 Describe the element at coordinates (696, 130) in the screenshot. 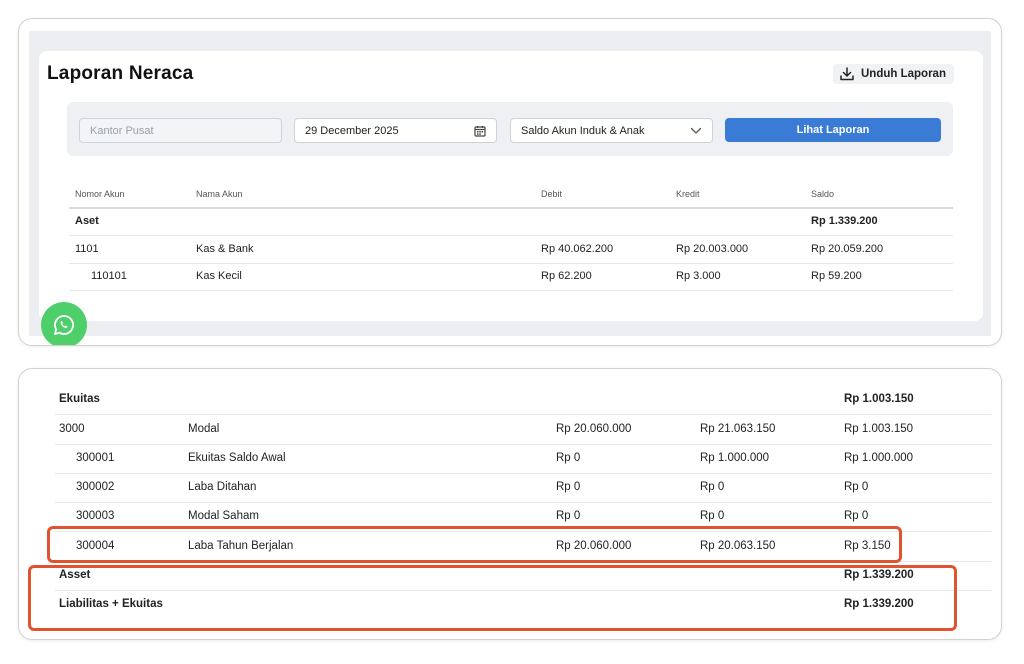

I see `chevron-down-icon` at that location.